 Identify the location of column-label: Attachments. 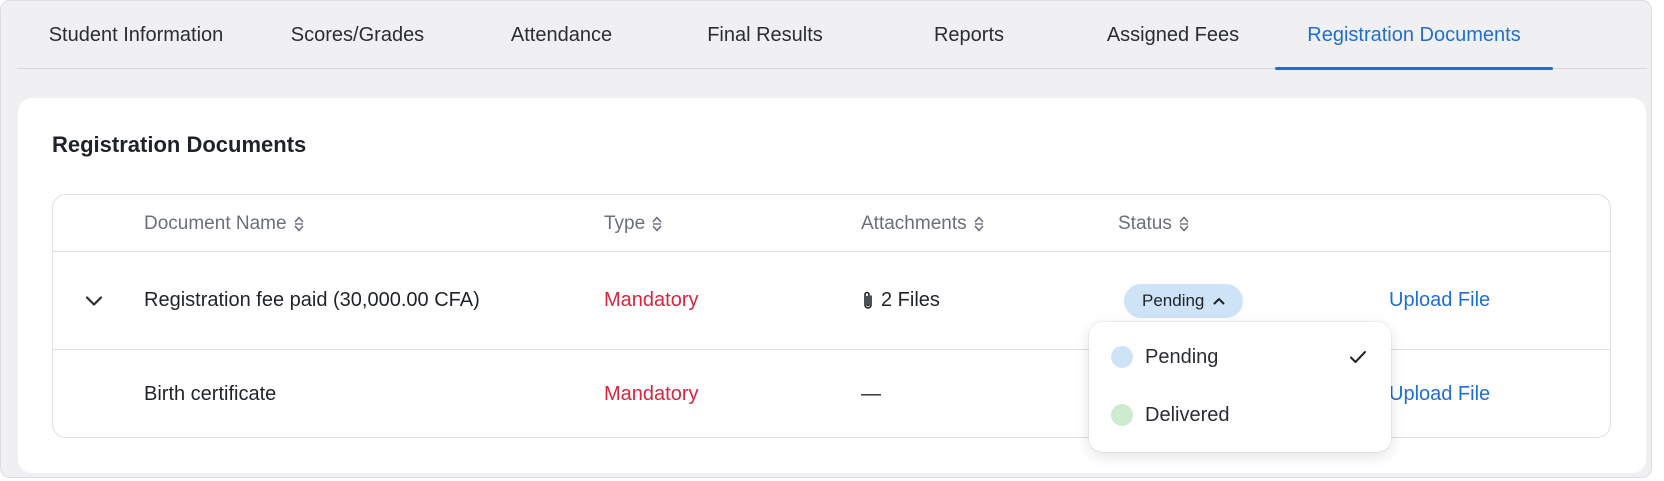
(914, 223).